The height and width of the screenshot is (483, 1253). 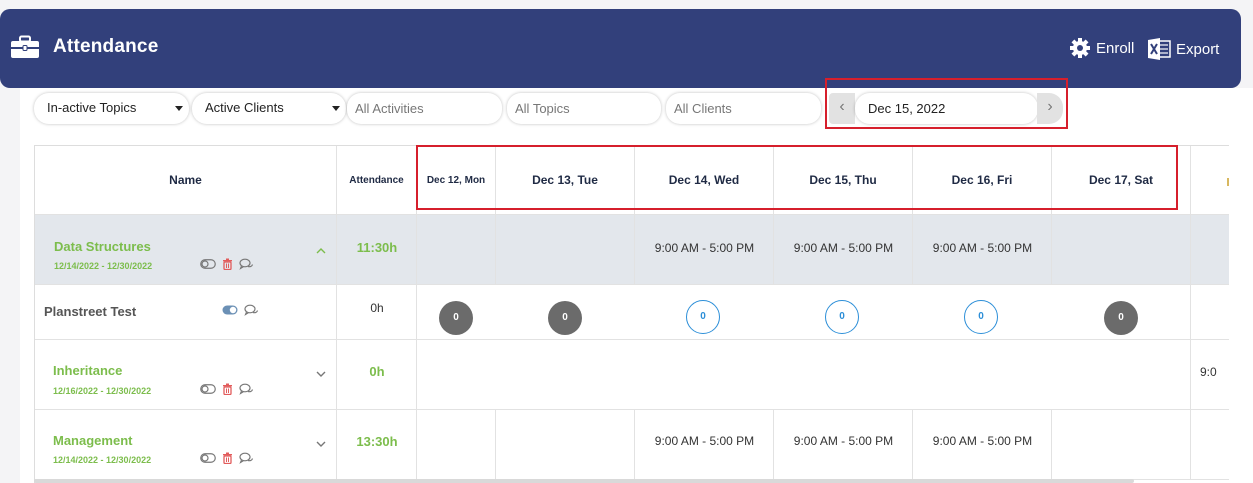 I want to click on day-header-label: Dec 15, Thu, so click(x=843, y=180).